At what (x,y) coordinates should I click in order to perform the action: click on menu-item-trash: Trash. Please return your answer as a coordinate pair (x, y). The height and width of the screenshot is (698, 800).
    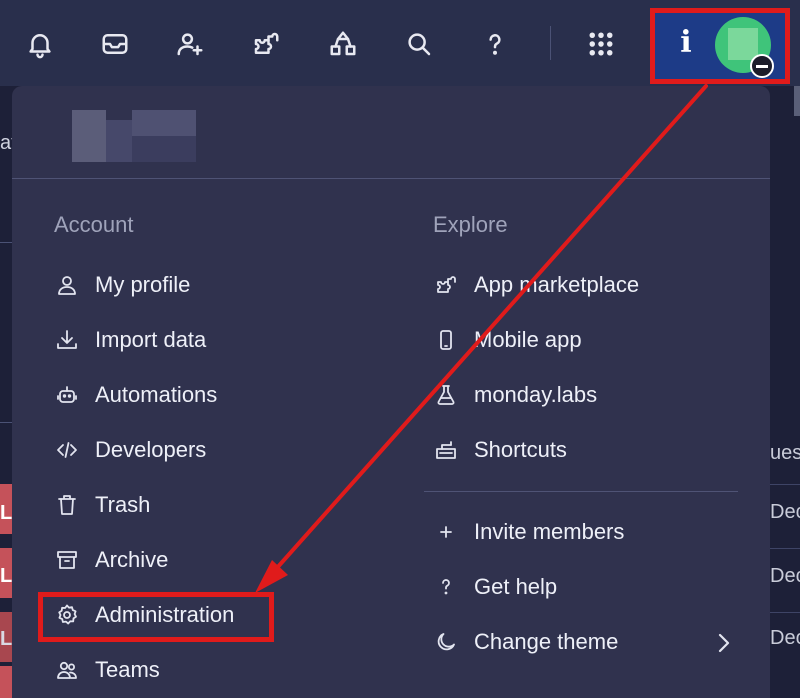
    Looking at the image, I should click on (102, 505).